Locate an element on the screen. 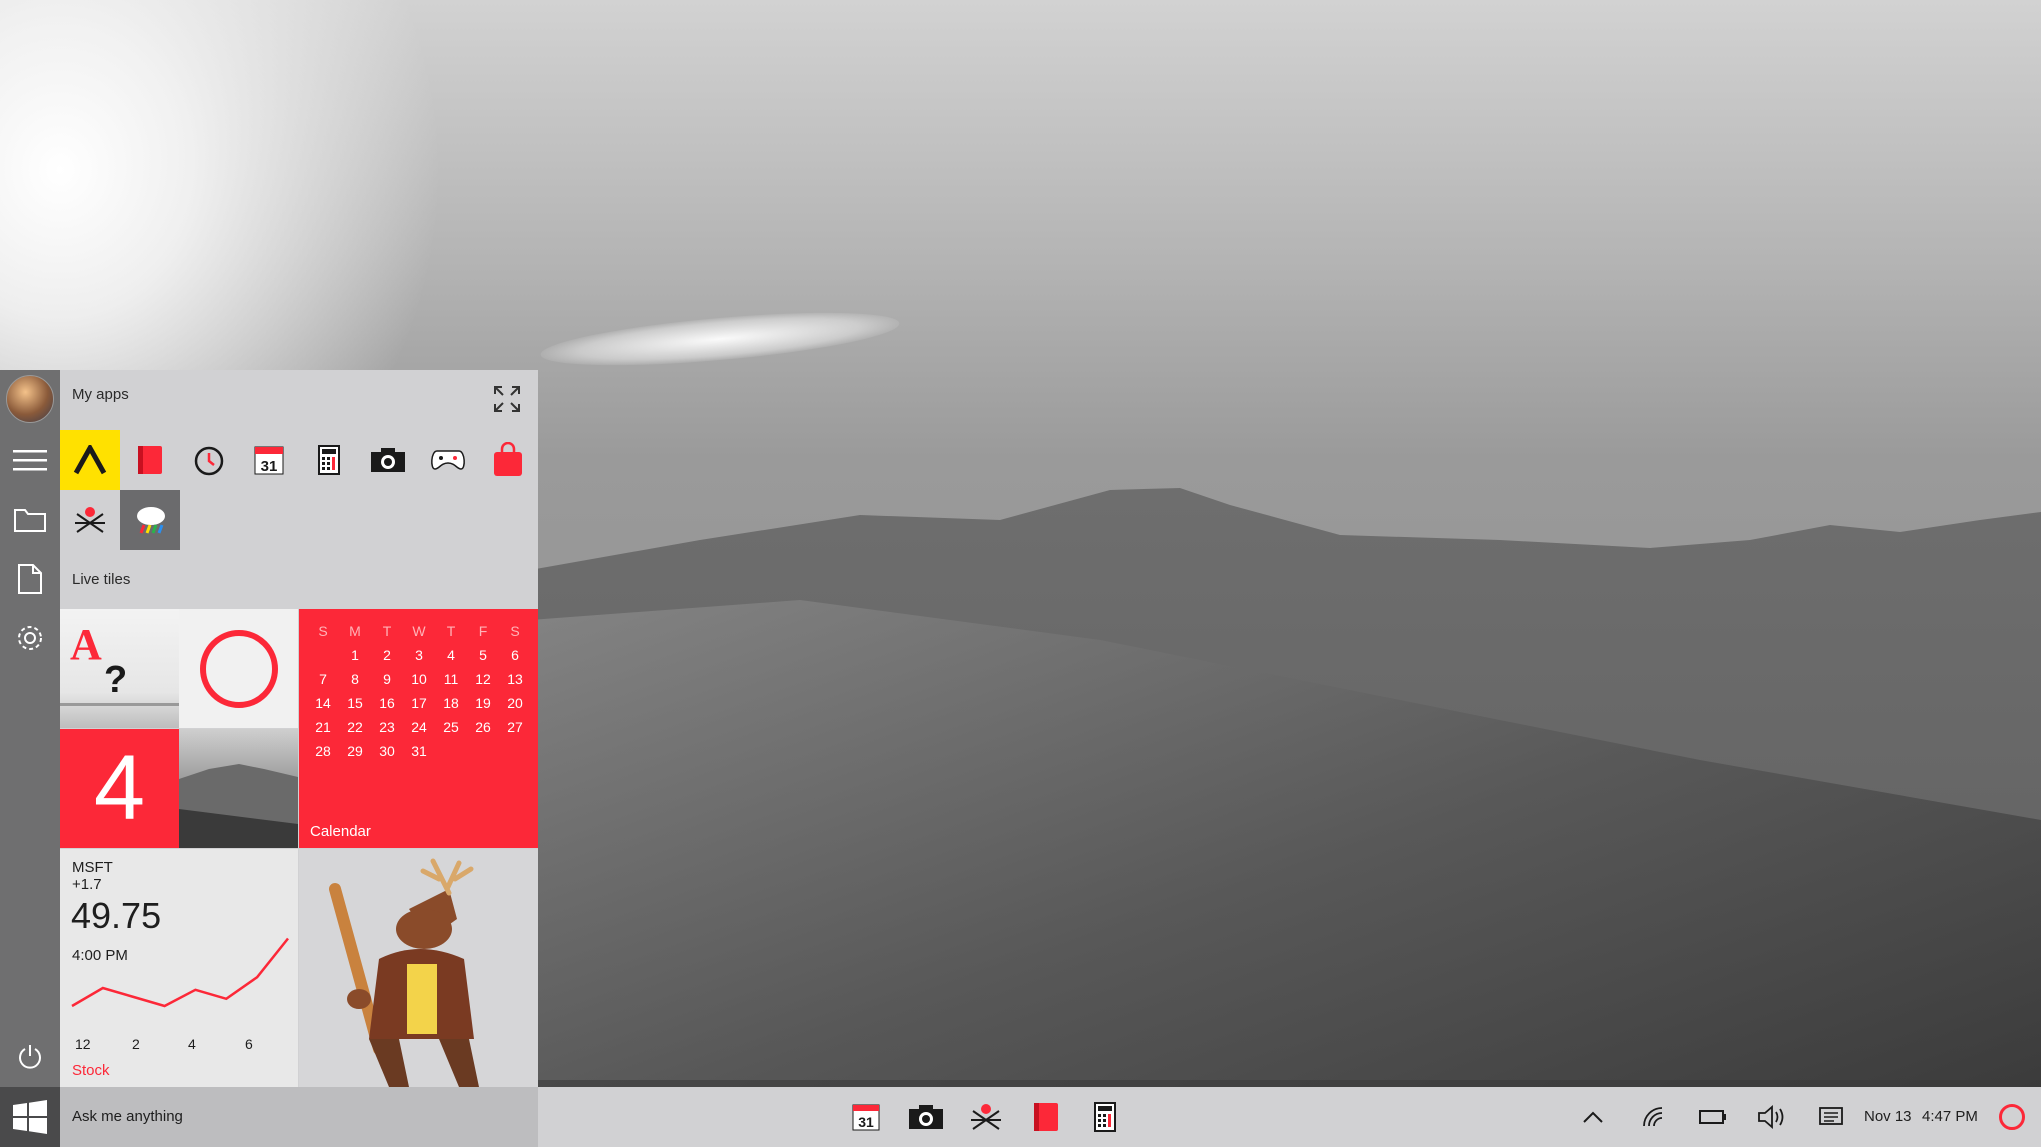 This screenshot has width=2041, height=1147. calendar-day: 15 is located at coordinates (355, 703).